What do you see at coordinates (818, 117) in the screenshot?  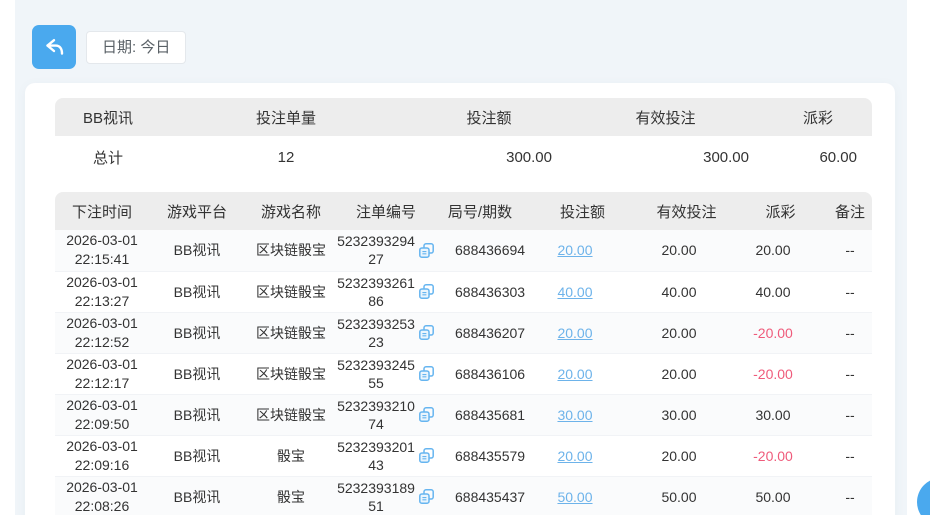 I see `summary-header: 派彩` at bounding box center [818, 117].